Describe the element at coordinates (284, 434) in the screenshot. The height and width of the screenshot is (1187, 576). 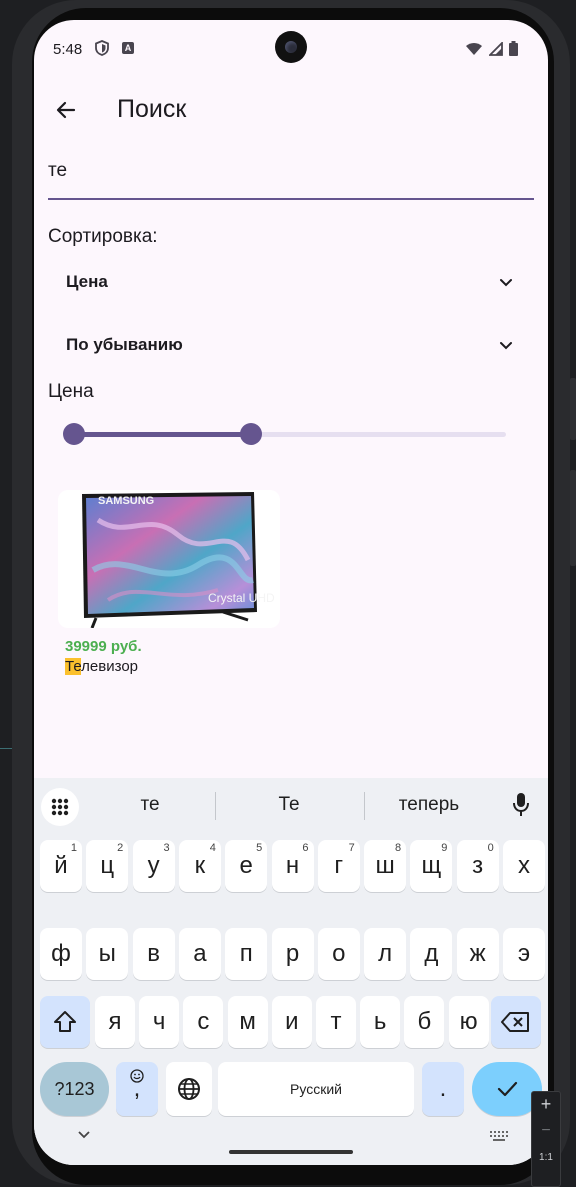
I see `price-range-slider` at that location.